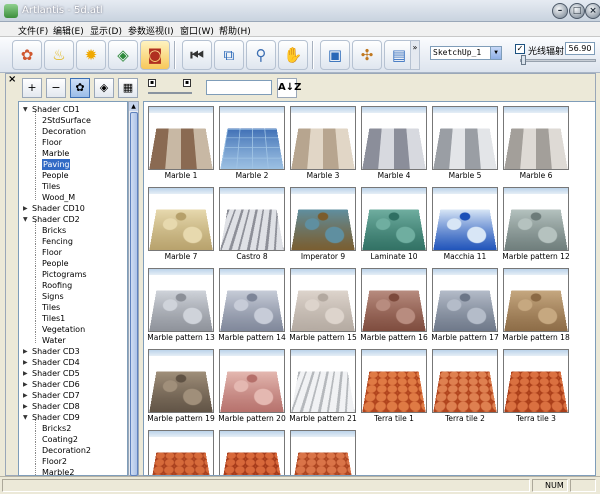  Describe the element at coordinates (54, 340) in the screenshot. I see `tree-item: Water` at that location.